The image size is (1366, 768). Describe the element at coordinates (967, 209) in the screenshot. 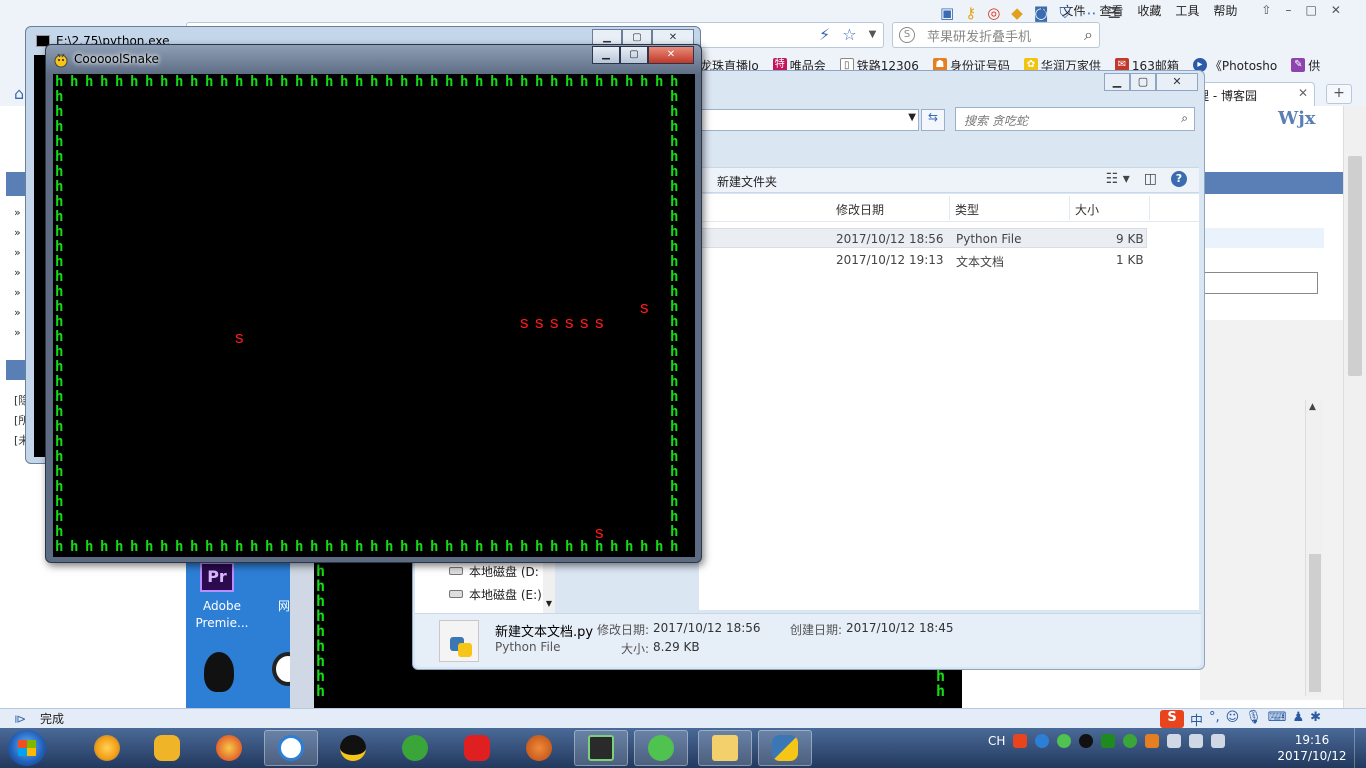

I see `column-header-type: 类型` at that location.